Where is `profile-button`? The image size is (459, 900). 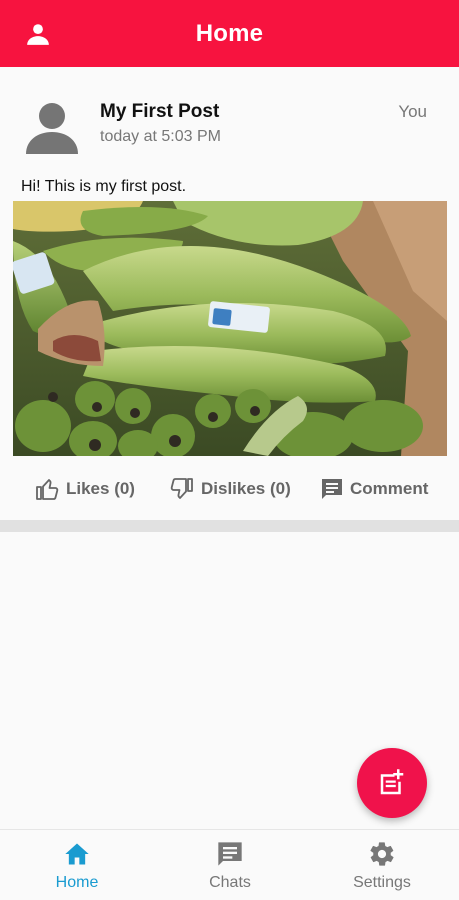 profile-button is located at coordinates (38, 34).